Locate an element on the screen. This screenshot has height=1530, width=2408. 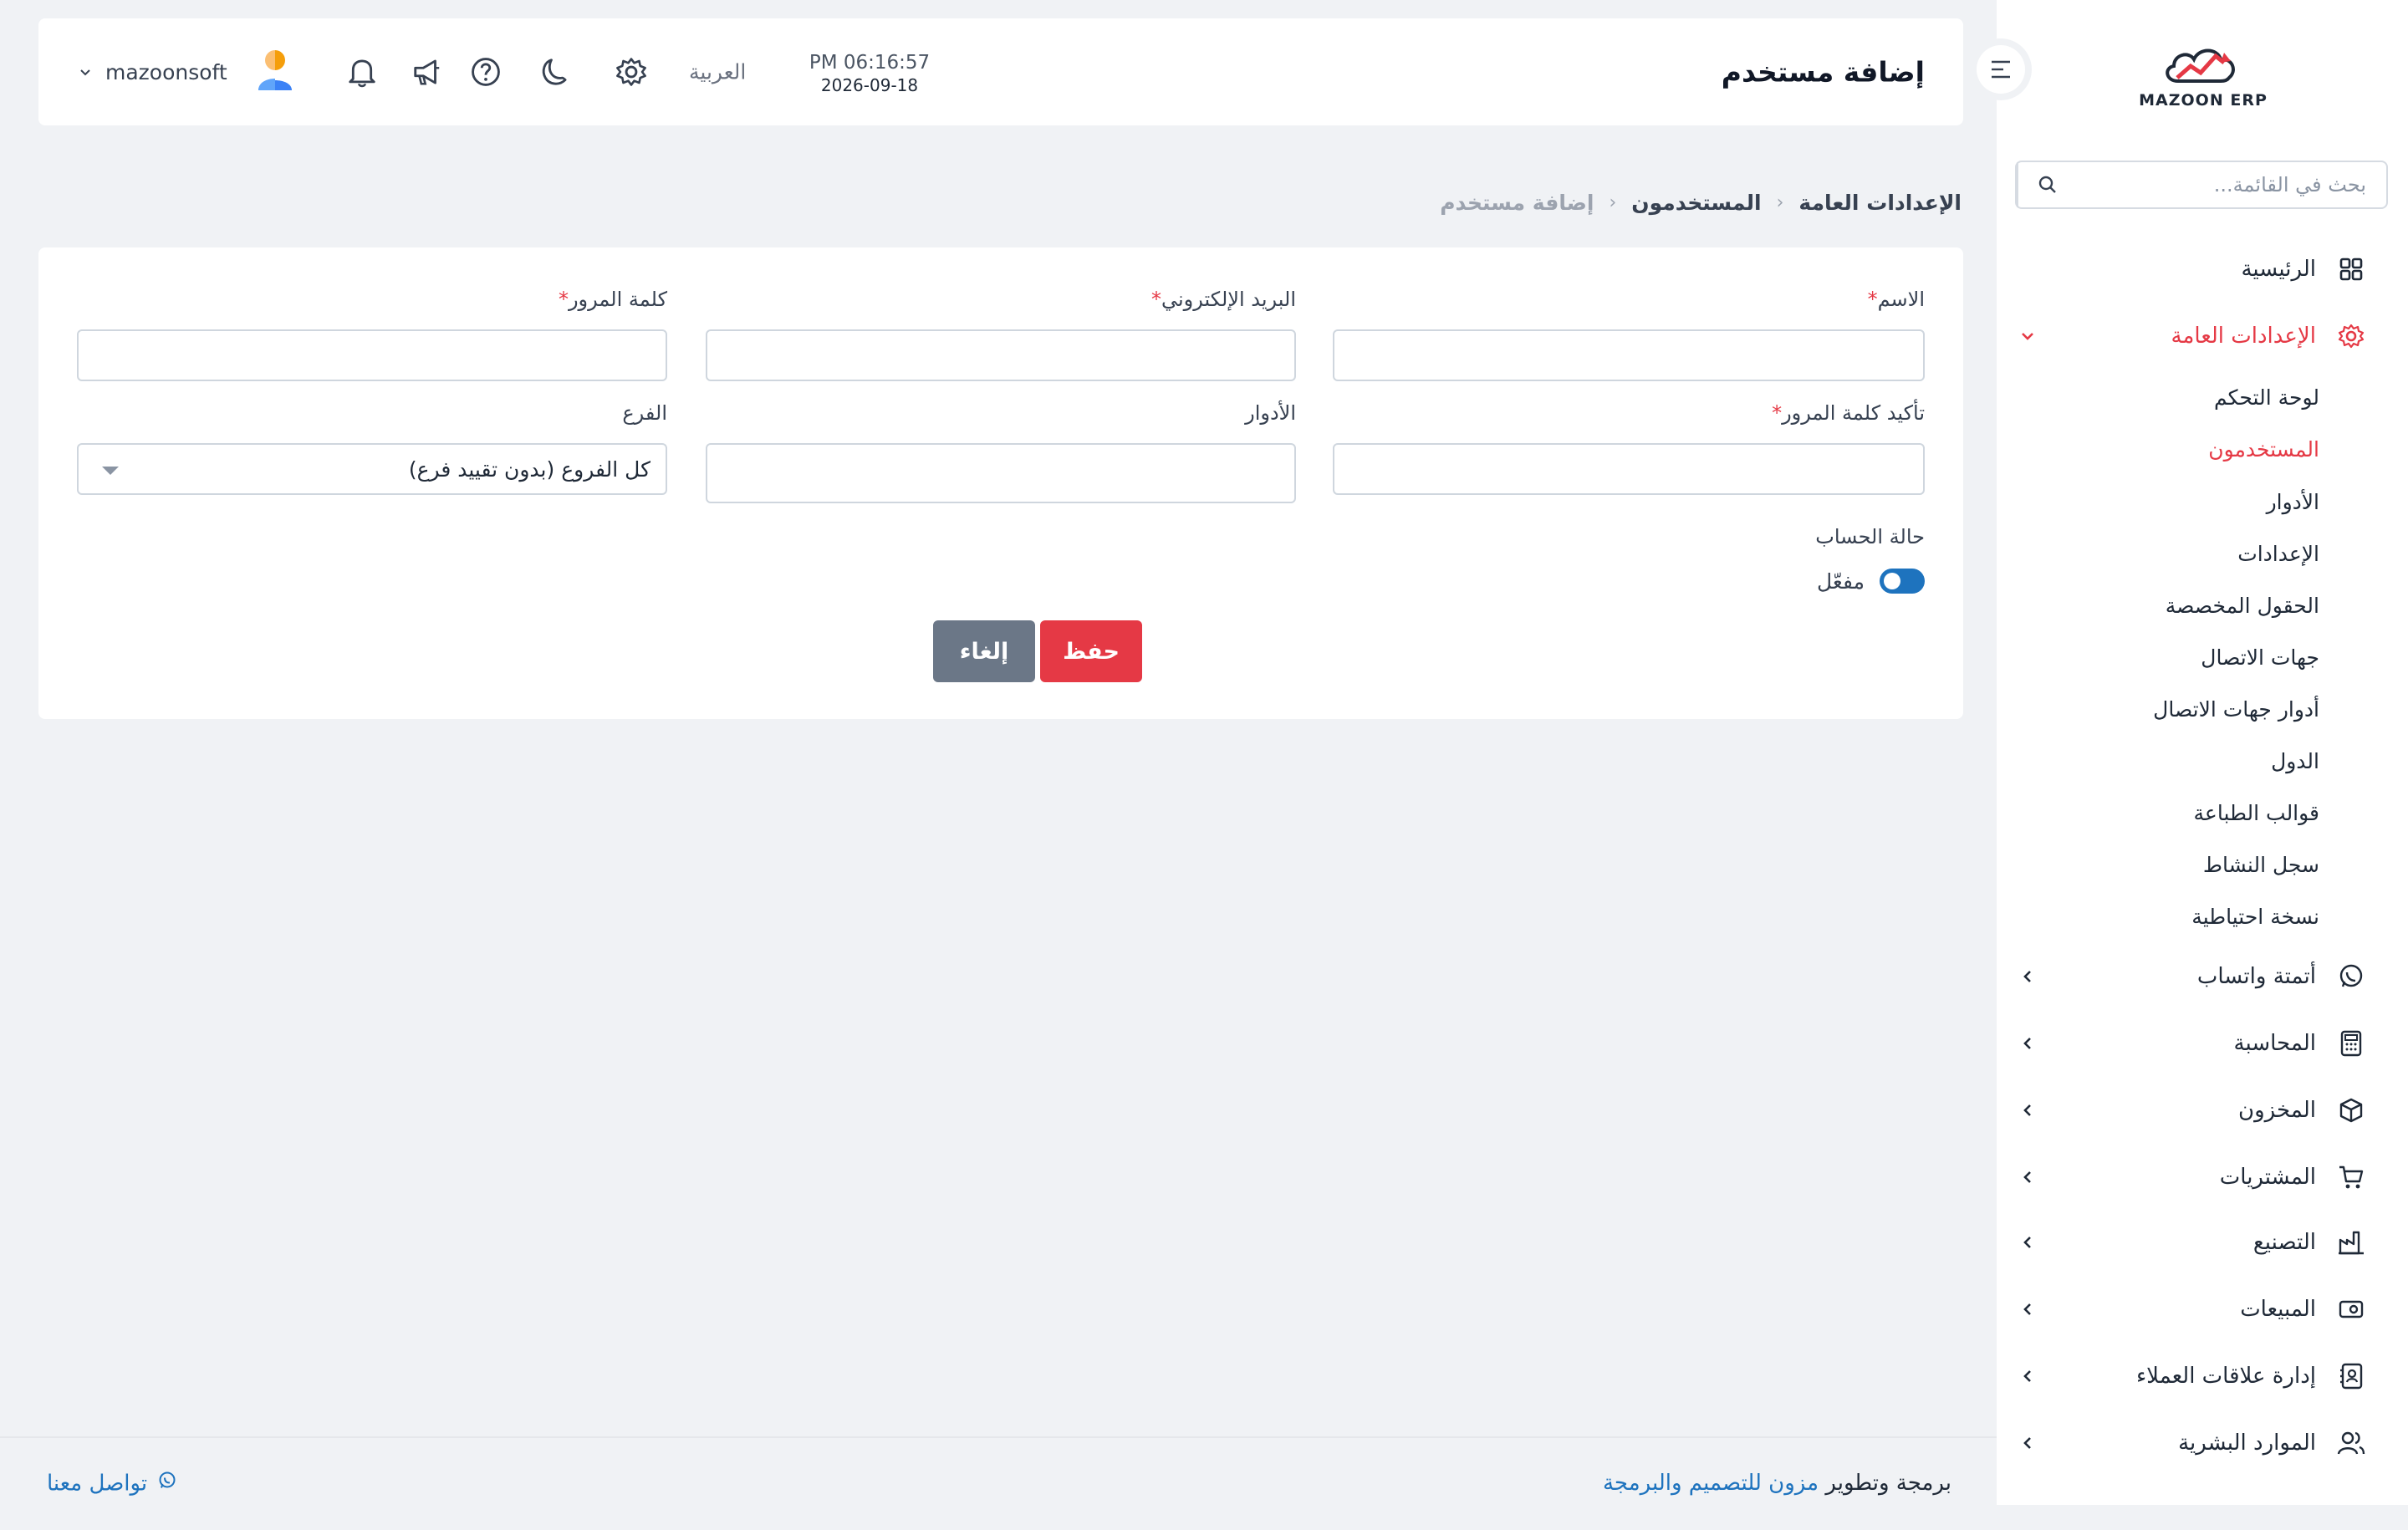
sidebar-subitem-roles: الأدوار is located at coordinates (2293, 502).